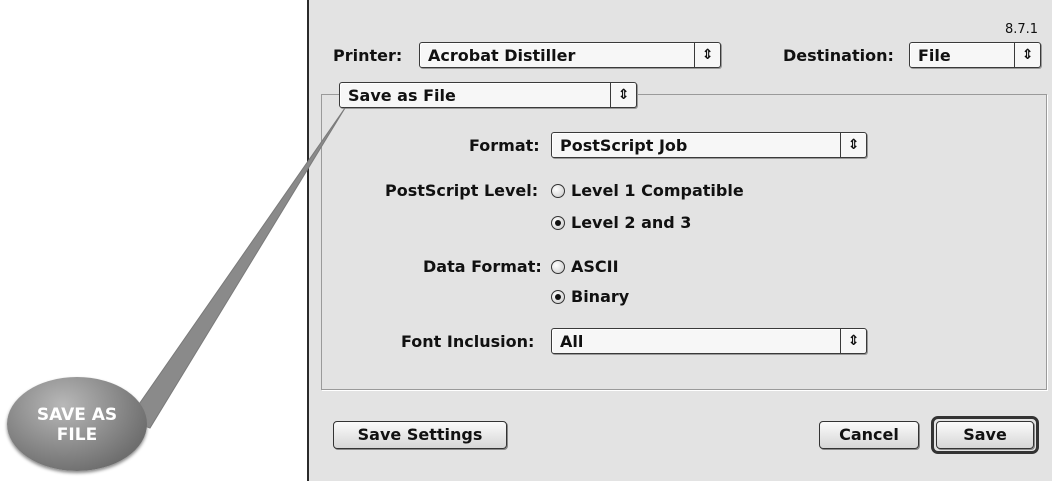 Image resolution: width=1052 pixels, height=481 pixels. I want to click on callout-badge: SAVE AS FILE, so click(77, 424).